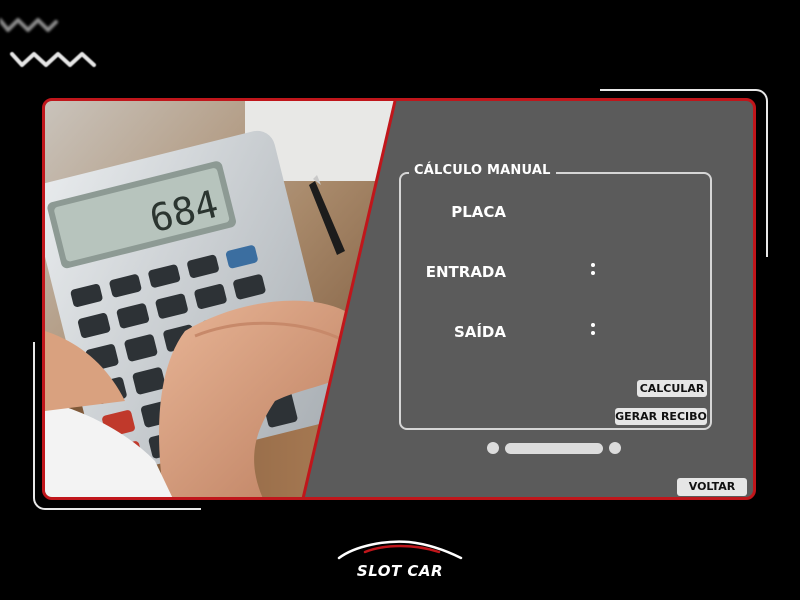  I want to click on generate-receipt-button: GERAR RECIBO, so click(661, 416).